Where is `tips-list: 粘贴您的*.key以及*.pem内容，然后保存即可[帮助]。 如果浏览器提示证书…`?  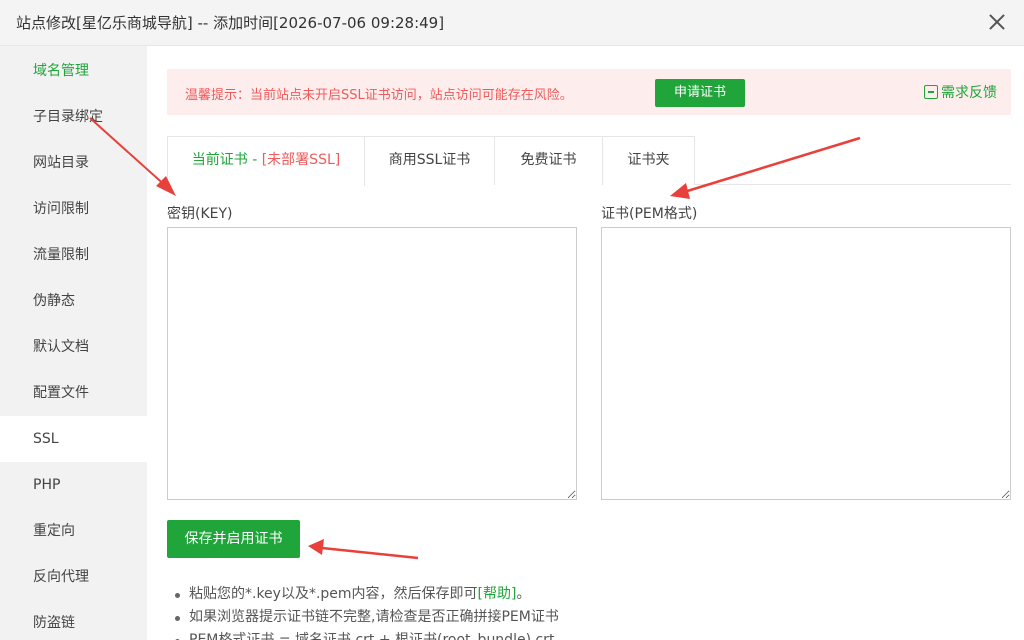
tips-list: 粘贴您的*.key以及*.pem内容，然后保存即可[帮助]。 如果浏览器提示证书… is located at coordinates (367, 611).